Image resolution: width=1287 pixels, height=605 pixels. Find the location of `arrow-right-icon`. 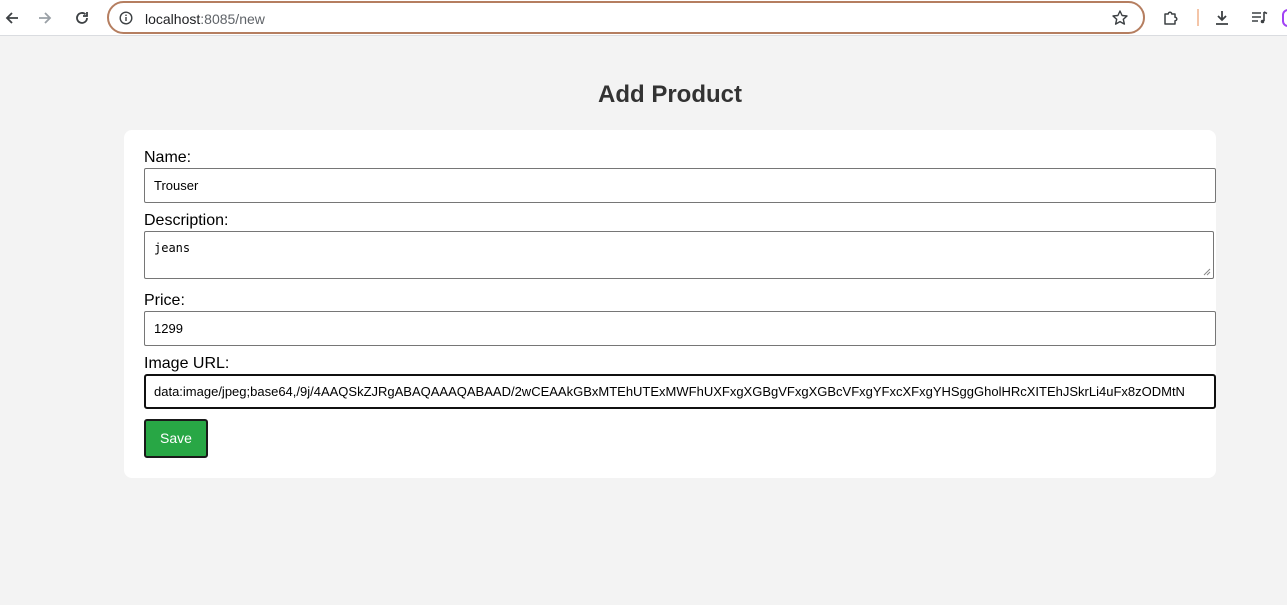

arrow-right-icon is located at coordinates (45, 18).